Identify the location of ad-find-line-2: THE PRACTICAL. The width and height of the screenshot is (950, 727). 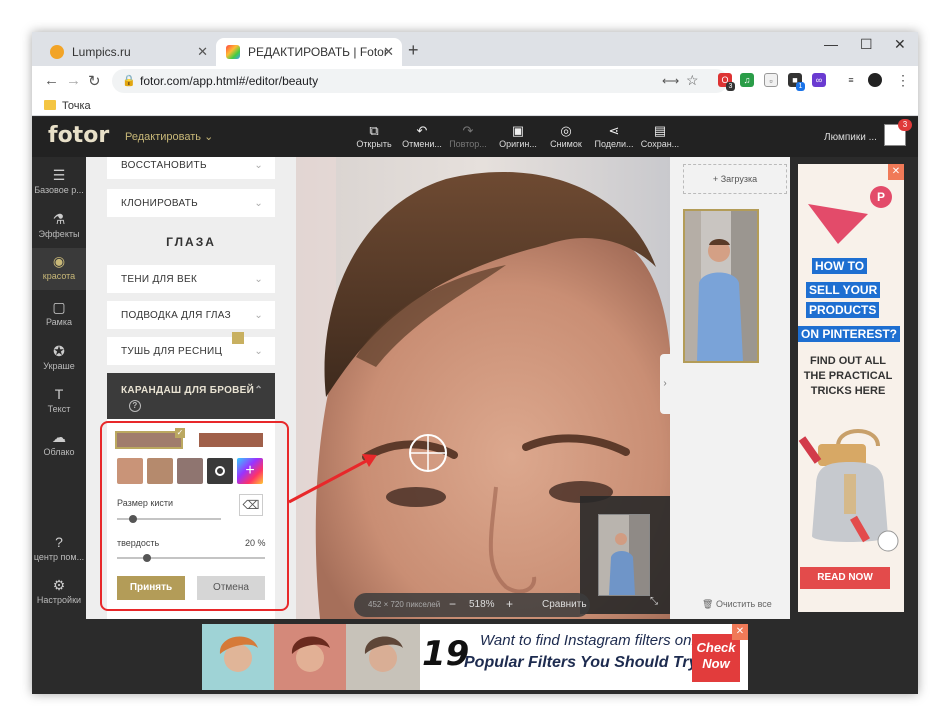
(848, 376).